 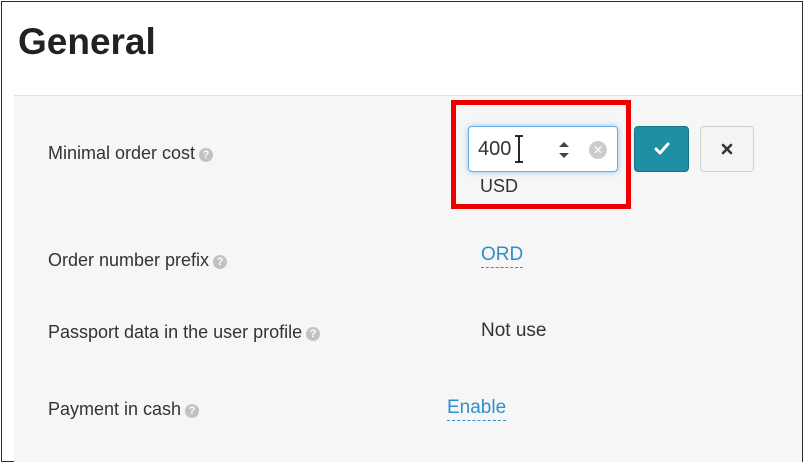 I want to click on setting-label-minimal-order-cost: Minimal order cost?, so click(x=131, y=153).